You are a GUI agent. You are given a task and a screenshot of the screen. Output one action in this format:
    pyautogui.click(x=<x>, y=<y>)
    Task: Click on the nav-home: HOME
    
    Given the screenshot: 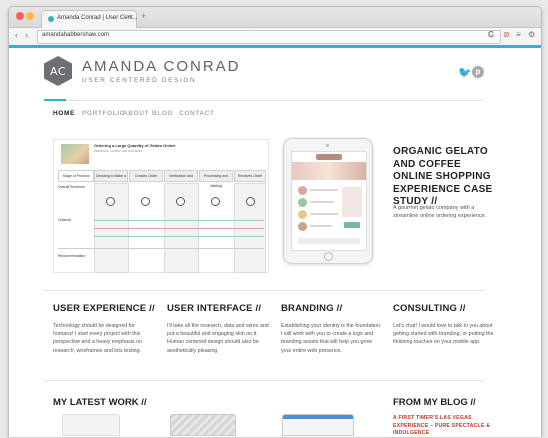 What is the action you would take?
    pyautogui.click(x=64, y=113)
    